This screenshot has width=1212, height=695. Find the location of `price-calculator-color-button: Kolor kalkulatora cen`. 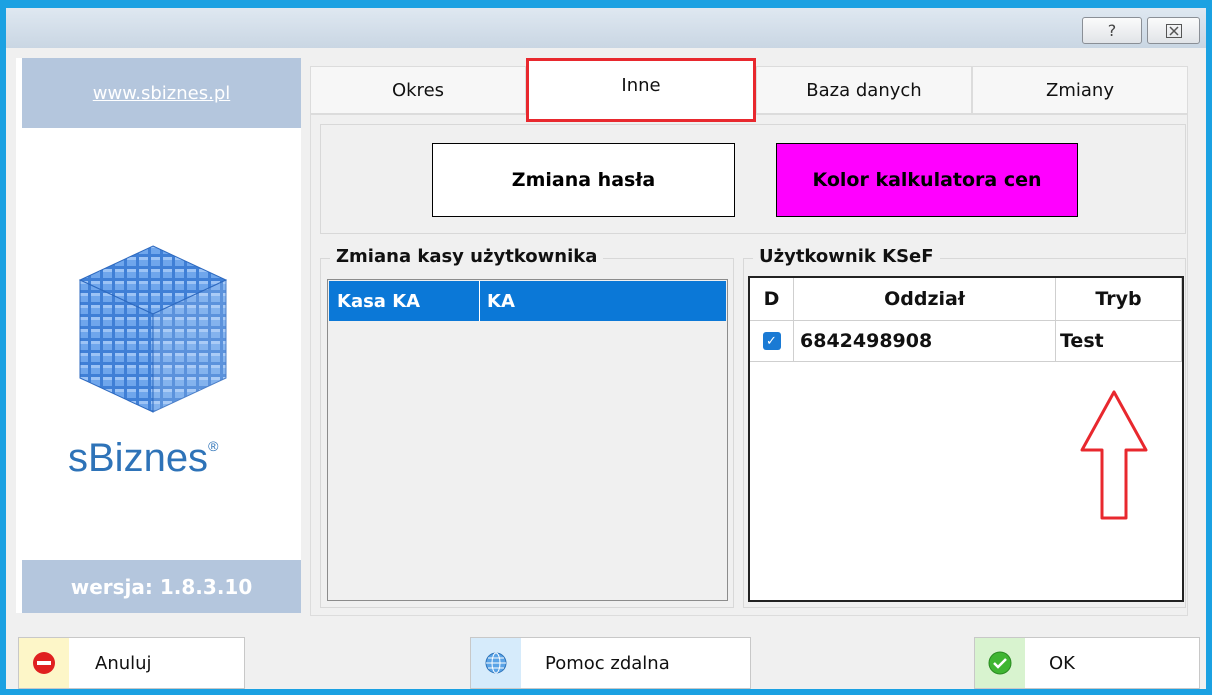

price-calculator-color-button: Kolor kalkulatora cen is located at coordinates (927, 180).